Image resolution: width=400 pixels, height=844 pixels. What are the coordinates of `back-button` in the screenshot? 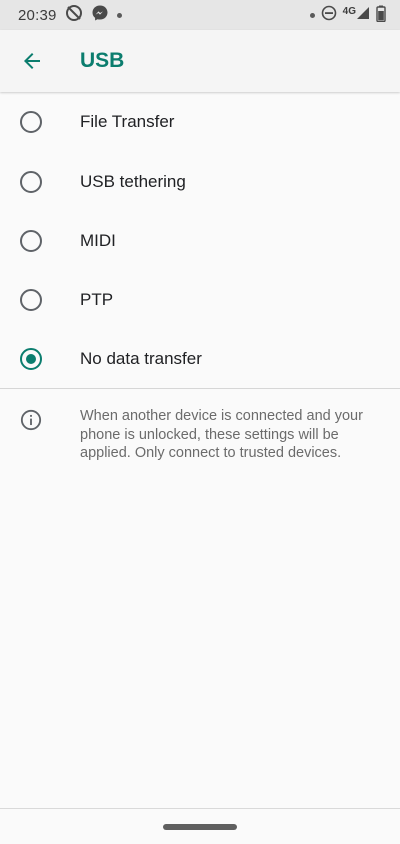 It's located at (32, 61).